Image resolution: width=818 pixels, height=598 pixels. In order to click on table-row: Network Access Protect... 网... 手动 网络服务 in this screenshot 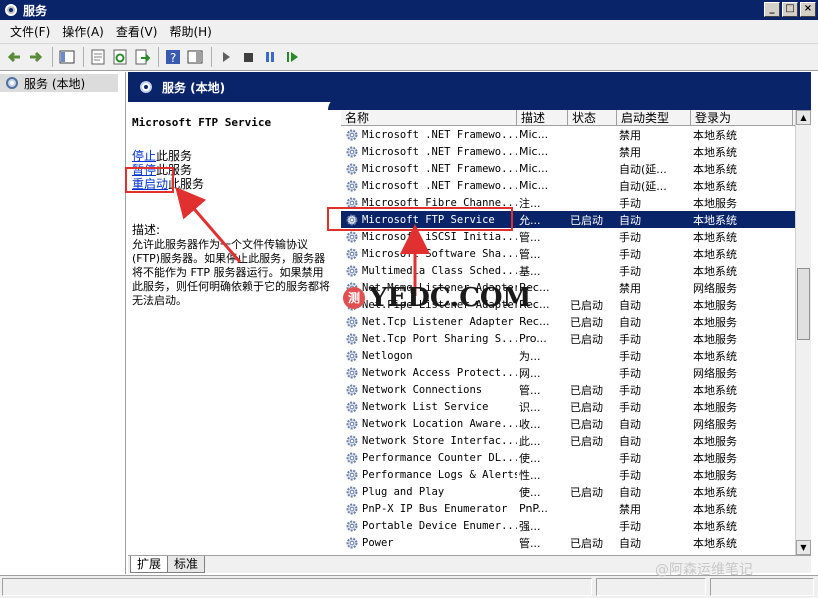, I will do `click(576, 372)`.